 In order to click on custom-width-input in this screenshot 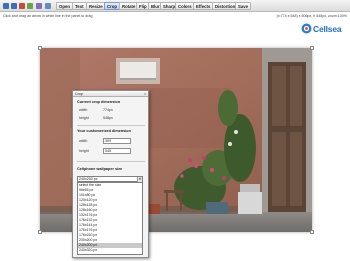, I will do `click(117, 141)`.